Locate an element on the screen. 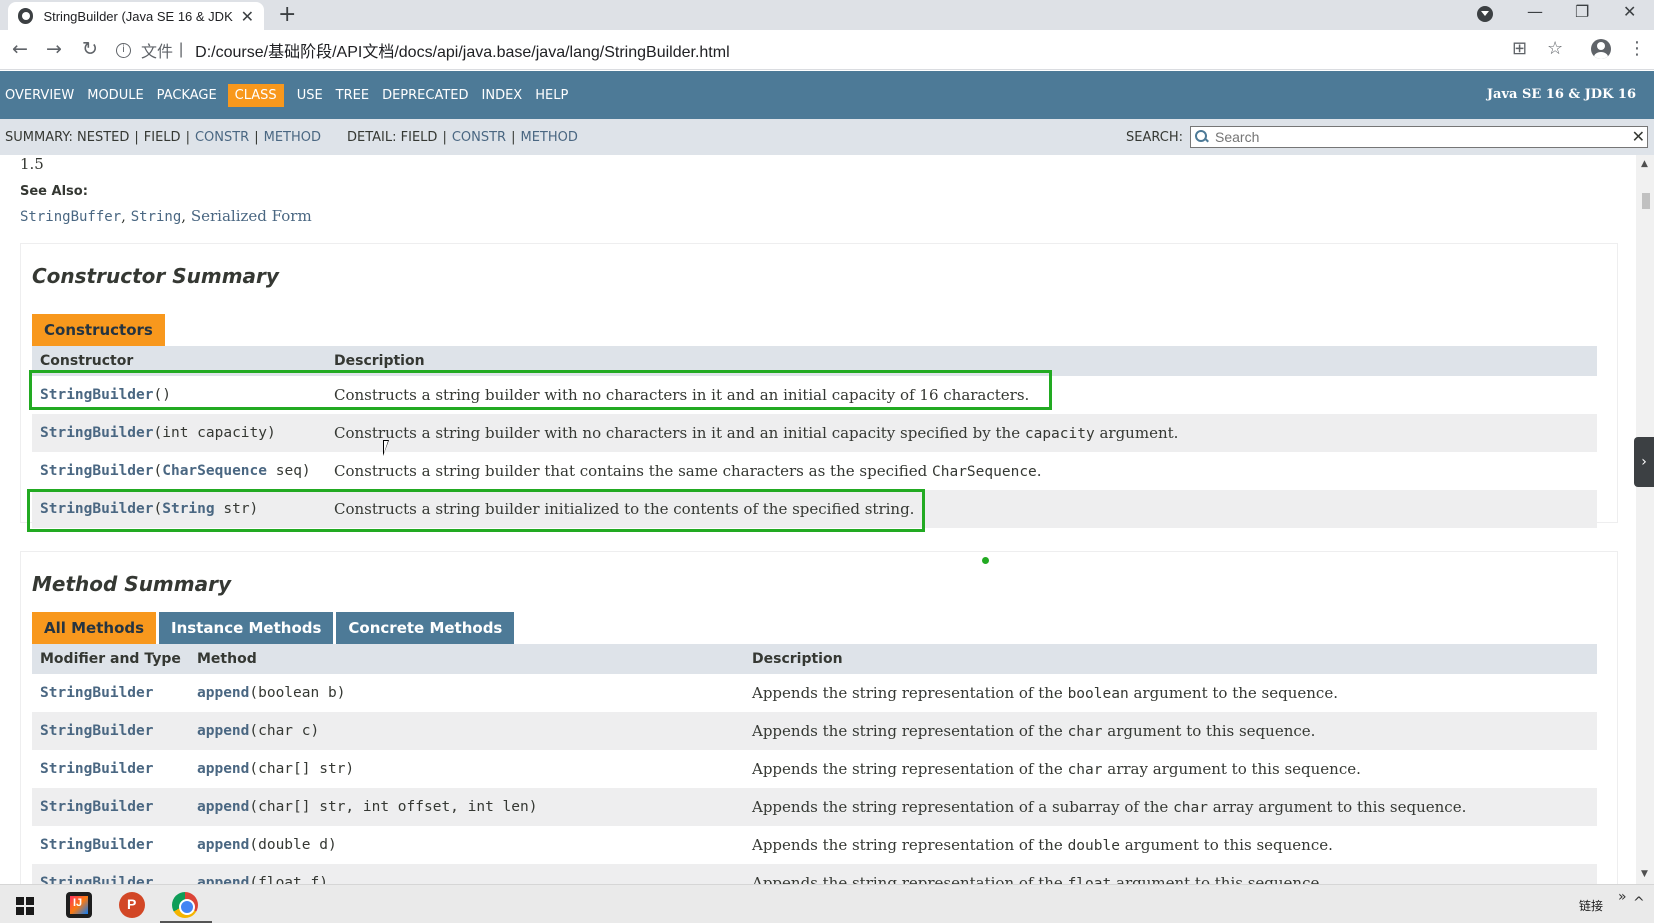  method-params: (char[] str) is located at coordinates (302, 769).